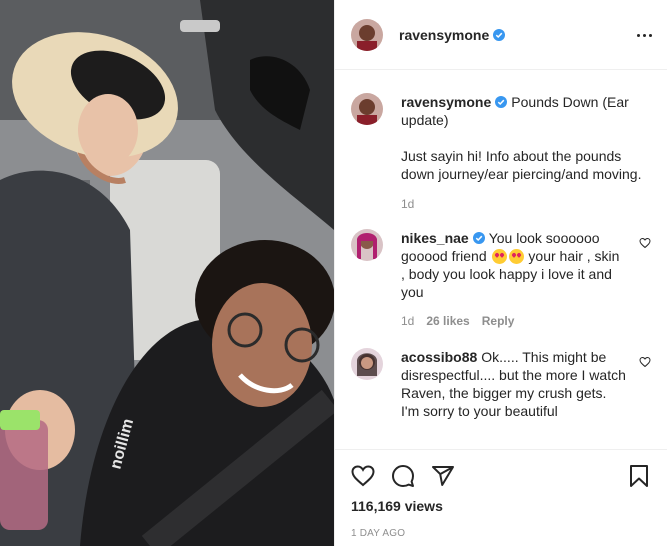 The width and height of the screenshot is (667, 546). I want to click on more-options-icon, so click(644, 35).